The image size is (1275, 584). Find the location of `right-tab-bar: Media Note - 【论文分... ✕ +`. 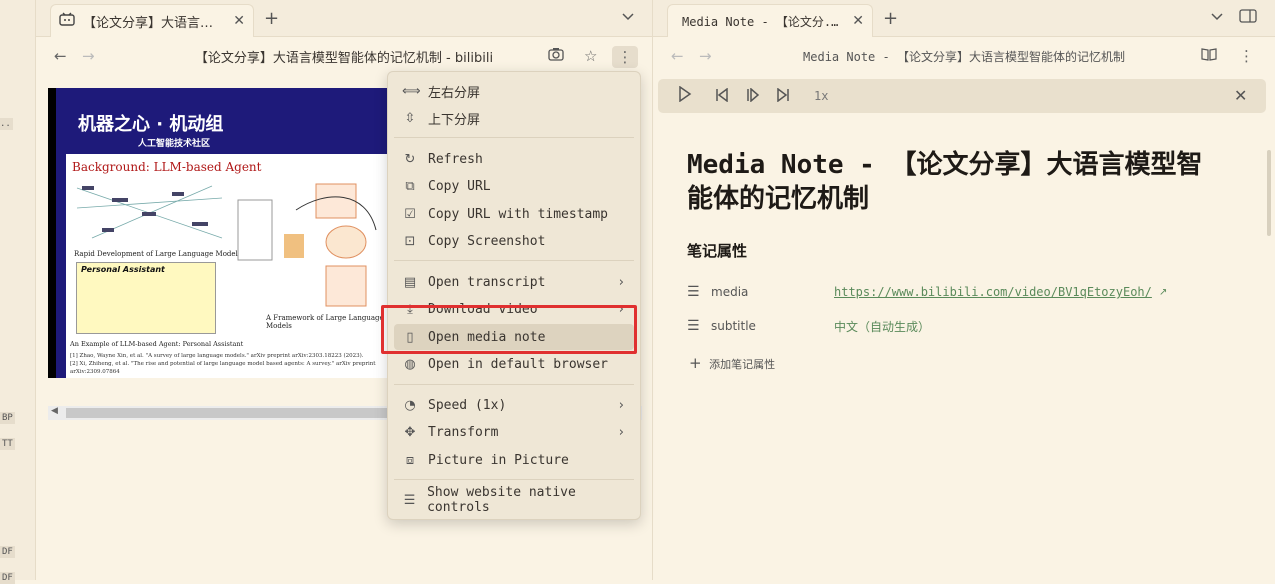

right-tab-bar: Media Note - 【论文分... ✕ + is located at coordinates (964, 18).